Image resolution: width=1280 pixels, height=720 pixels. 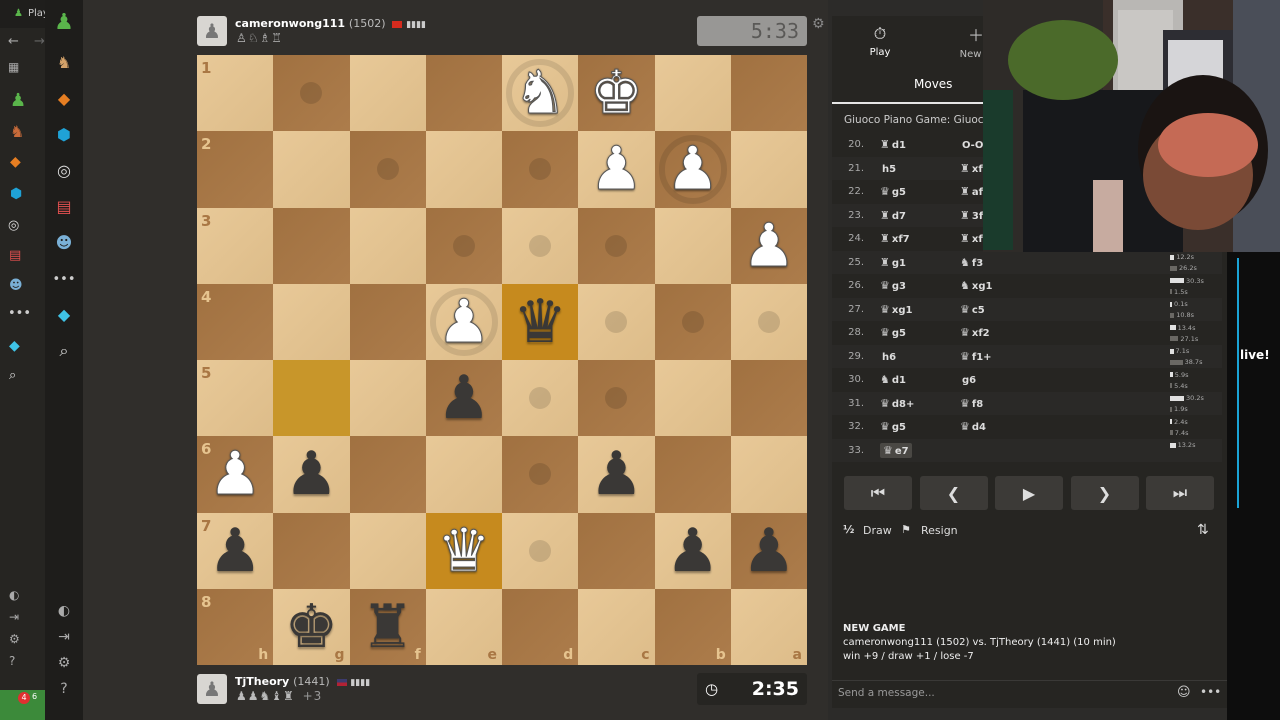 I want to click on square-b1, so click(x=692, y=93).